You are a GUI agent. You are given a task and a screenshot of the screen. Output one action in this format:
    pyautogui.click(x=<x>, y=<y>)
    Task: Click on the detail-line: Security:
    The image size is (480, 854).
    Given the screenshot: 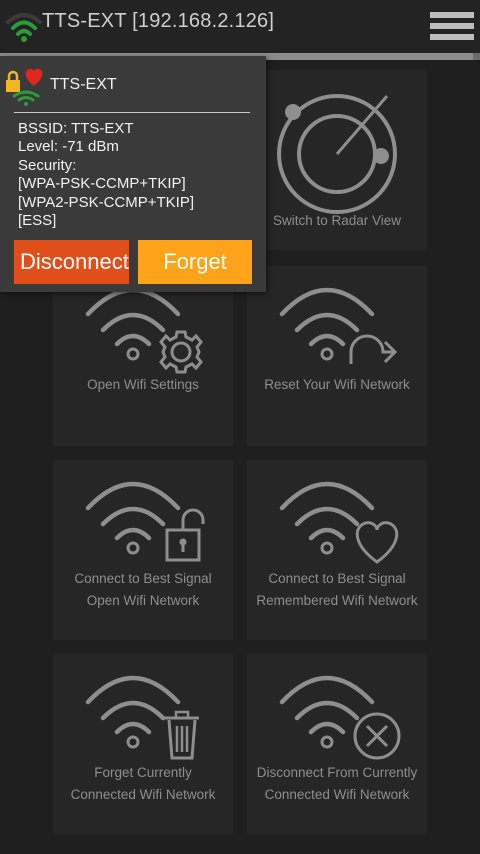 What is the action you would take?
    pyautogui.click(x=47, y=165)
    